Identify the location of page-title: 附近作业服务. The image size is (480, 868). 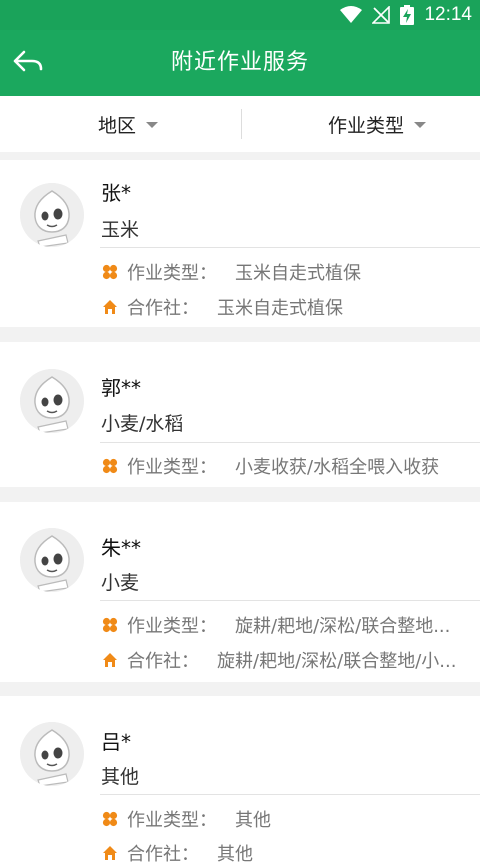
(239, 62).